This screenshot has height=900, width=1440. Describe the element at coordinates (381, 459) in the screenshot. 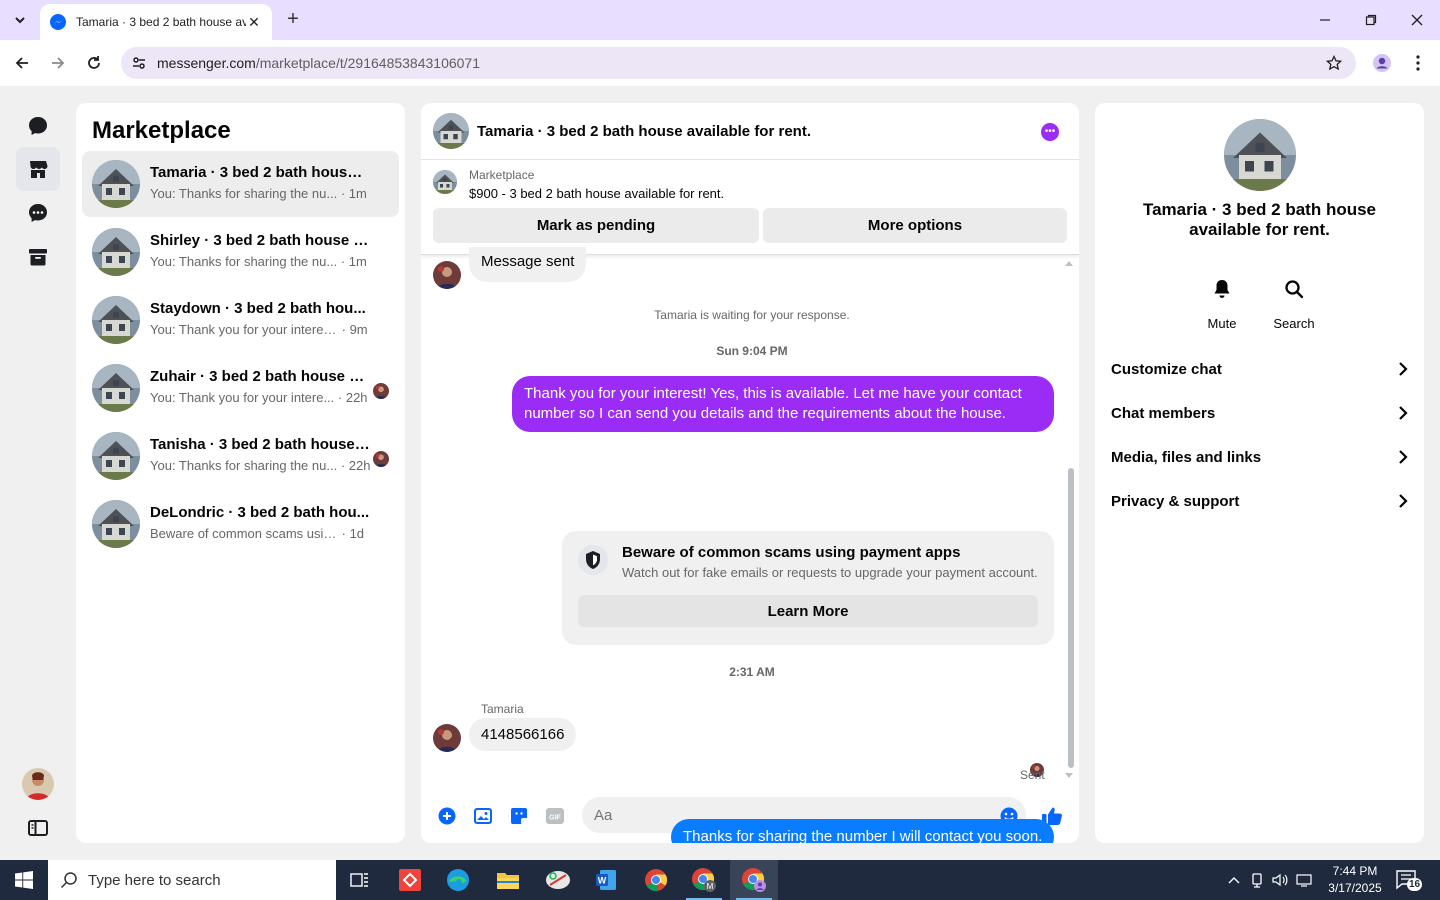

I see `seen-avatar` at that location.